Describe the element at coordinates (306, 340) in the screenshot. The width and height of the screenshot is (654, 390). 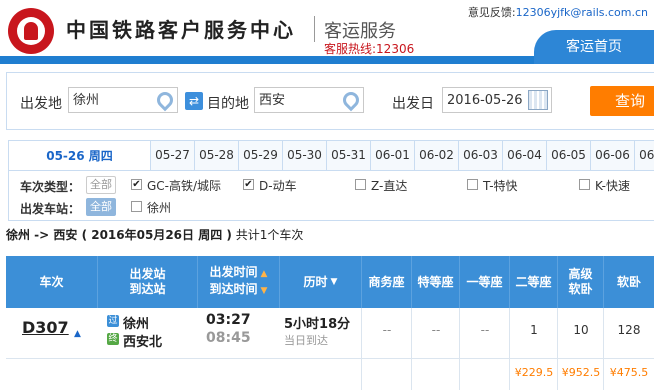
I see `arrival-day: 当日到达` at that location.